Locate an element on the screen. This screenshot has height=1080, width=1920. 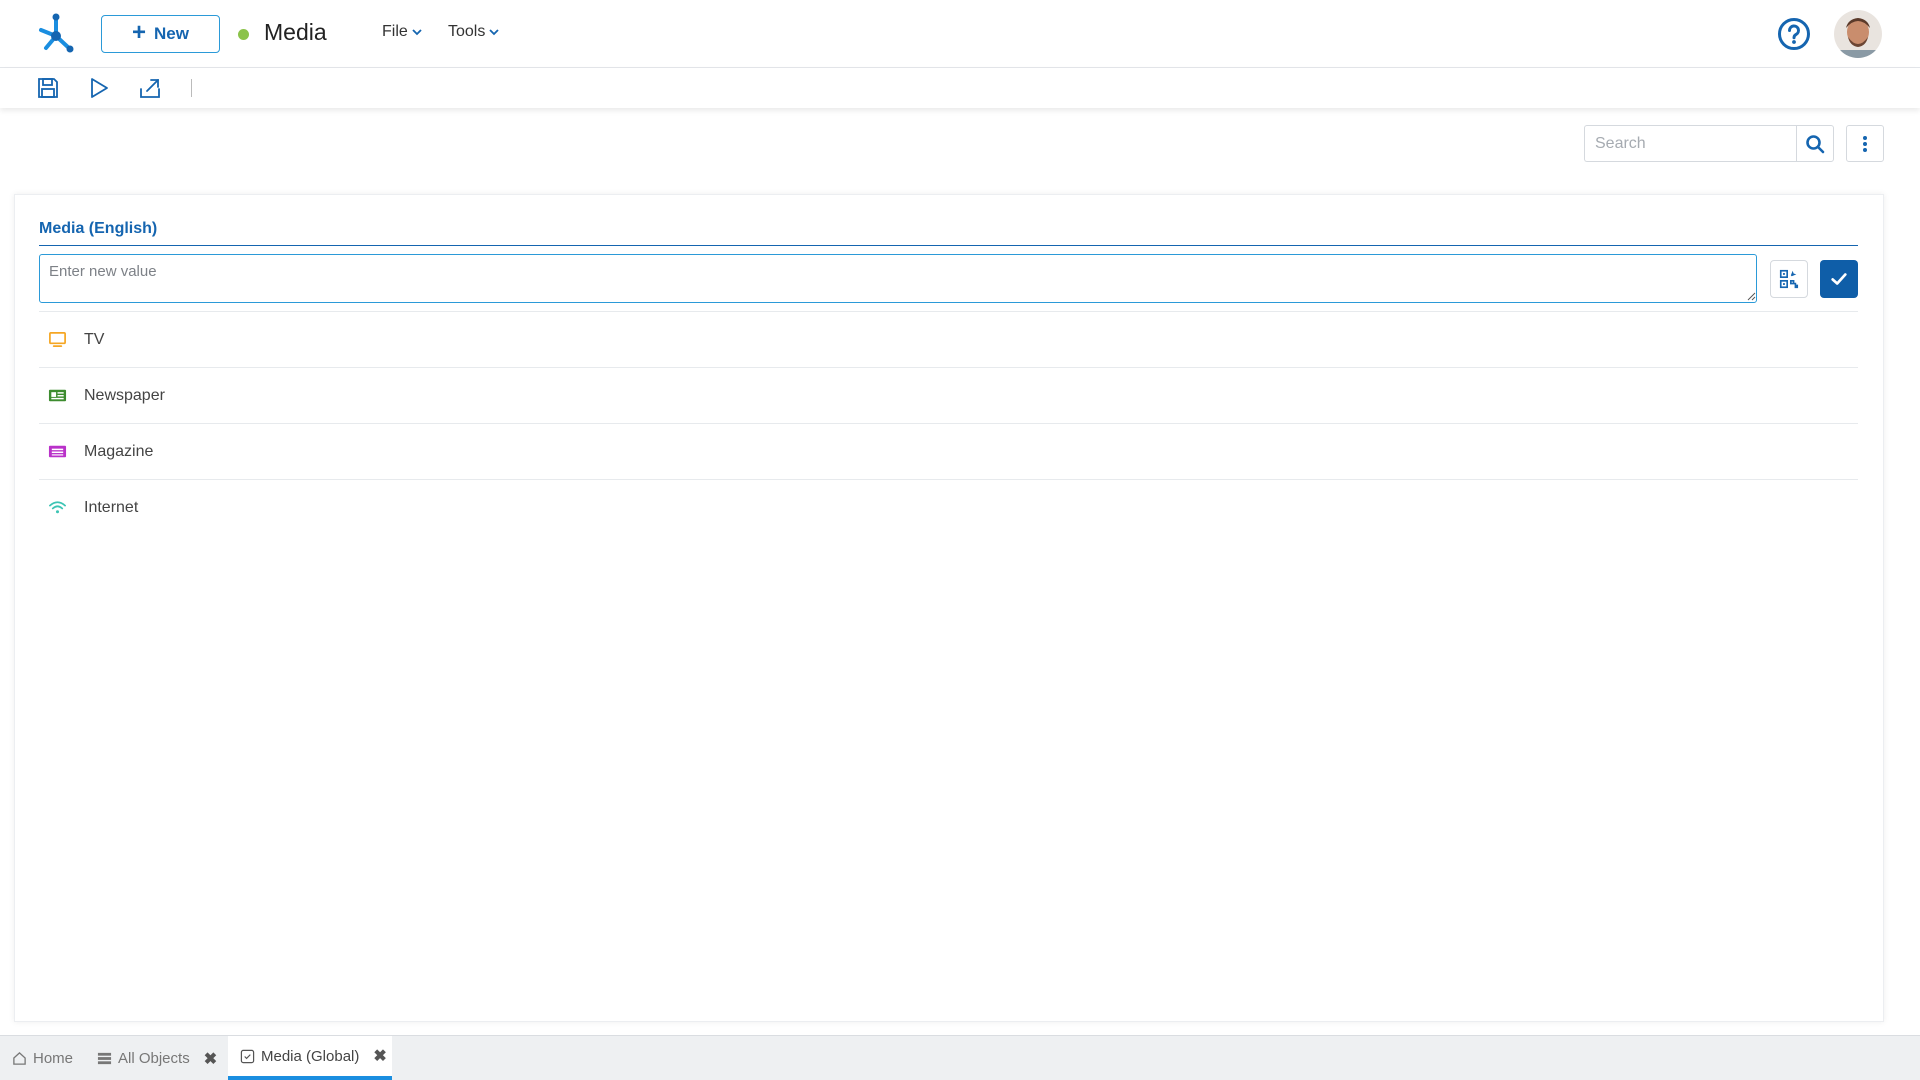
tools-menu: Tools is located at coordinates (474, 32).